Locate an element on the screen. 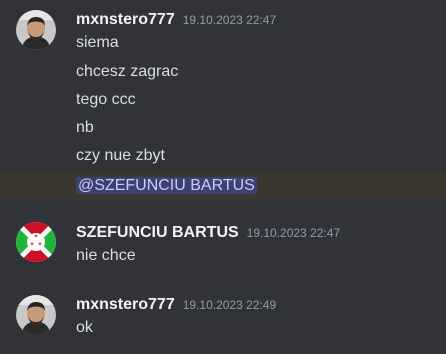  message-text: @SZEFUNCIU BARTUS is located at coordinates (166, 186).